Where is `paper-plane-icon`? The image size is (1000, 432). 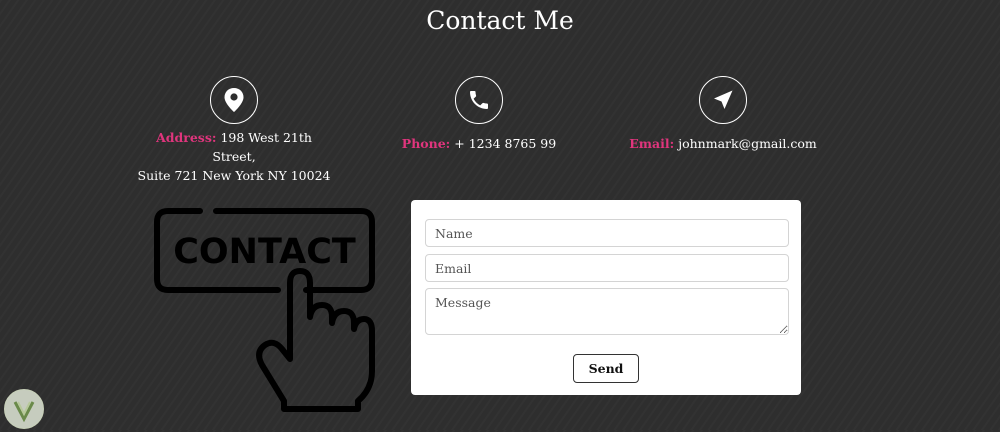 paper-plane-icon is located at coordinates (723, 100).